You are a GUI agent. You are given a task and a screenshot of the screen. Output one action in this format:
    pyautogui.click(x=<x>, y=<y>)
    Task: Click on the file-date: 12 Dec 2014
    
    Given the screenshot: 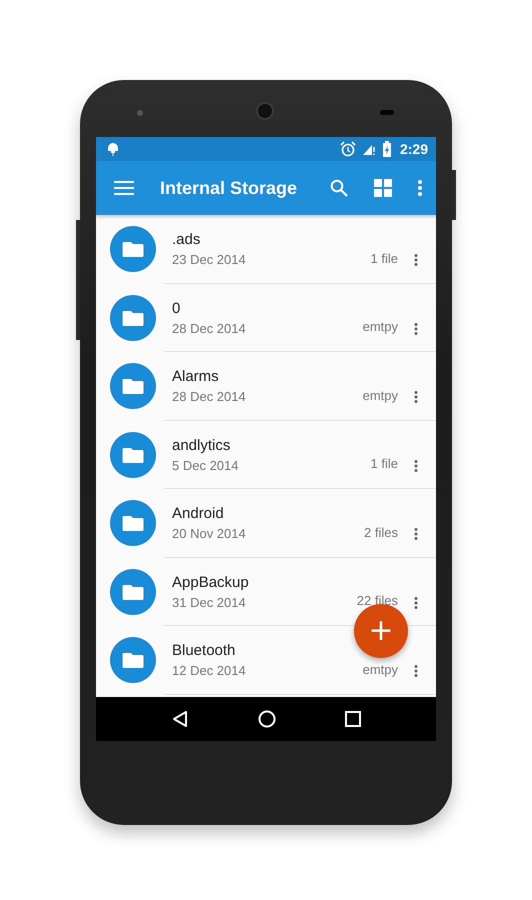 What is the action you would take?
    pyautogui.click(x=209, y=670)
    